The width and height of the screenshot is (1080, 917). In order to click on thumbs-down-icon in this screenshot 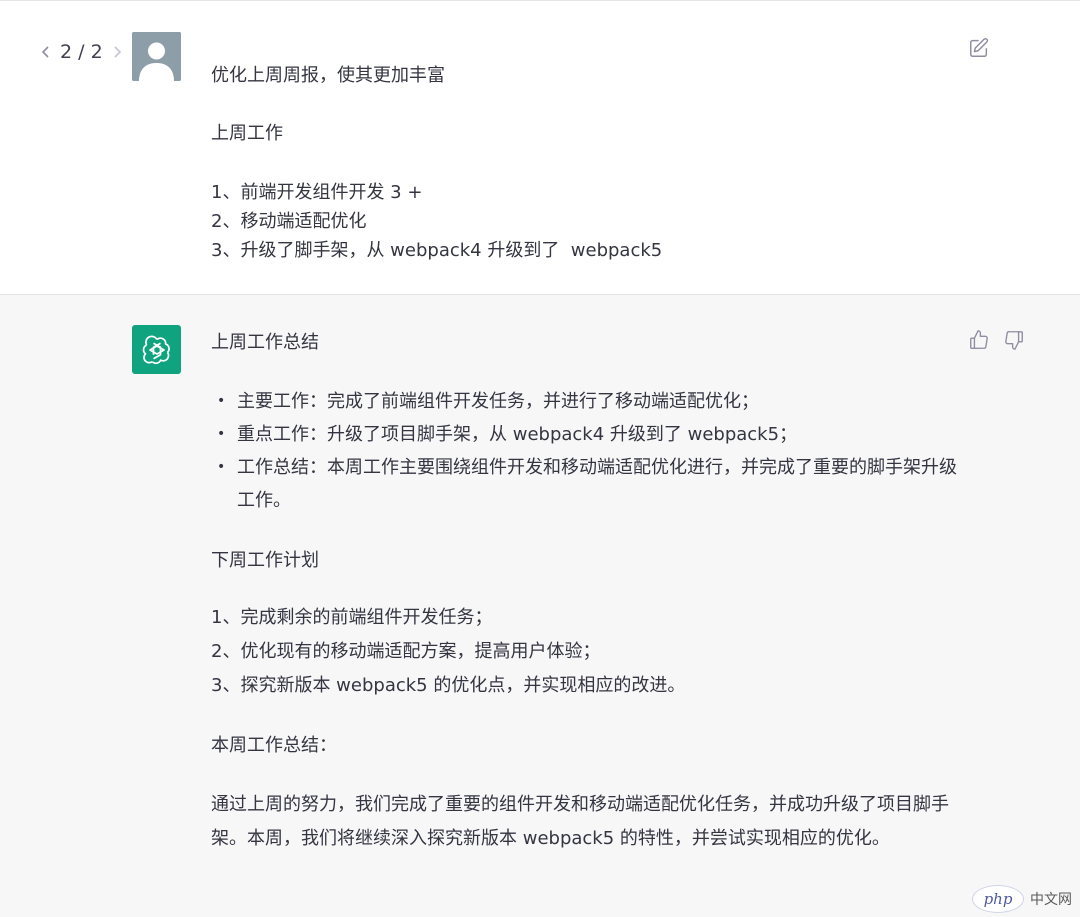, I will do `click(1014, 340)`.